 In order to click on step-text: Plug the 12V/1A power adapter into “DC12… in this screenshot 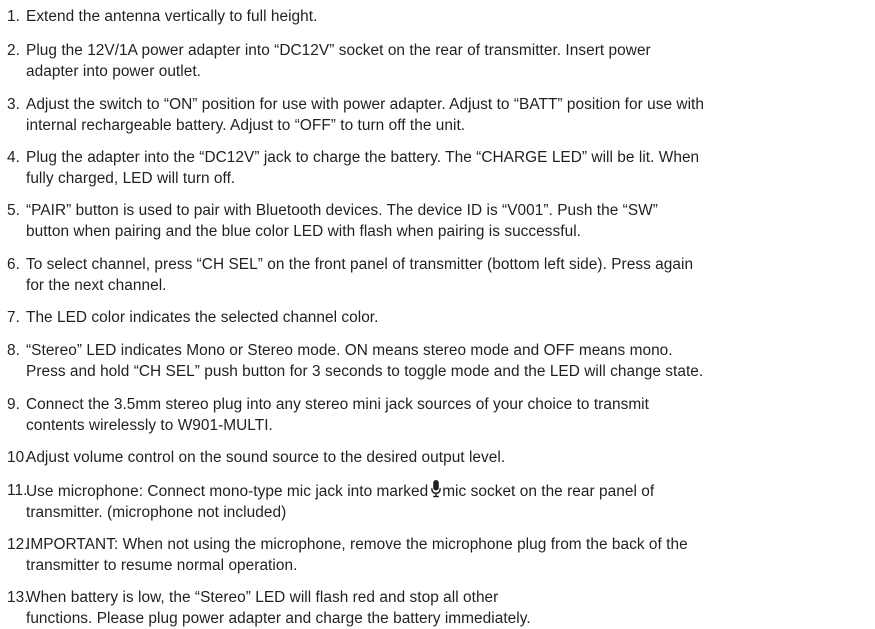, I will do `click(338, 61)`.